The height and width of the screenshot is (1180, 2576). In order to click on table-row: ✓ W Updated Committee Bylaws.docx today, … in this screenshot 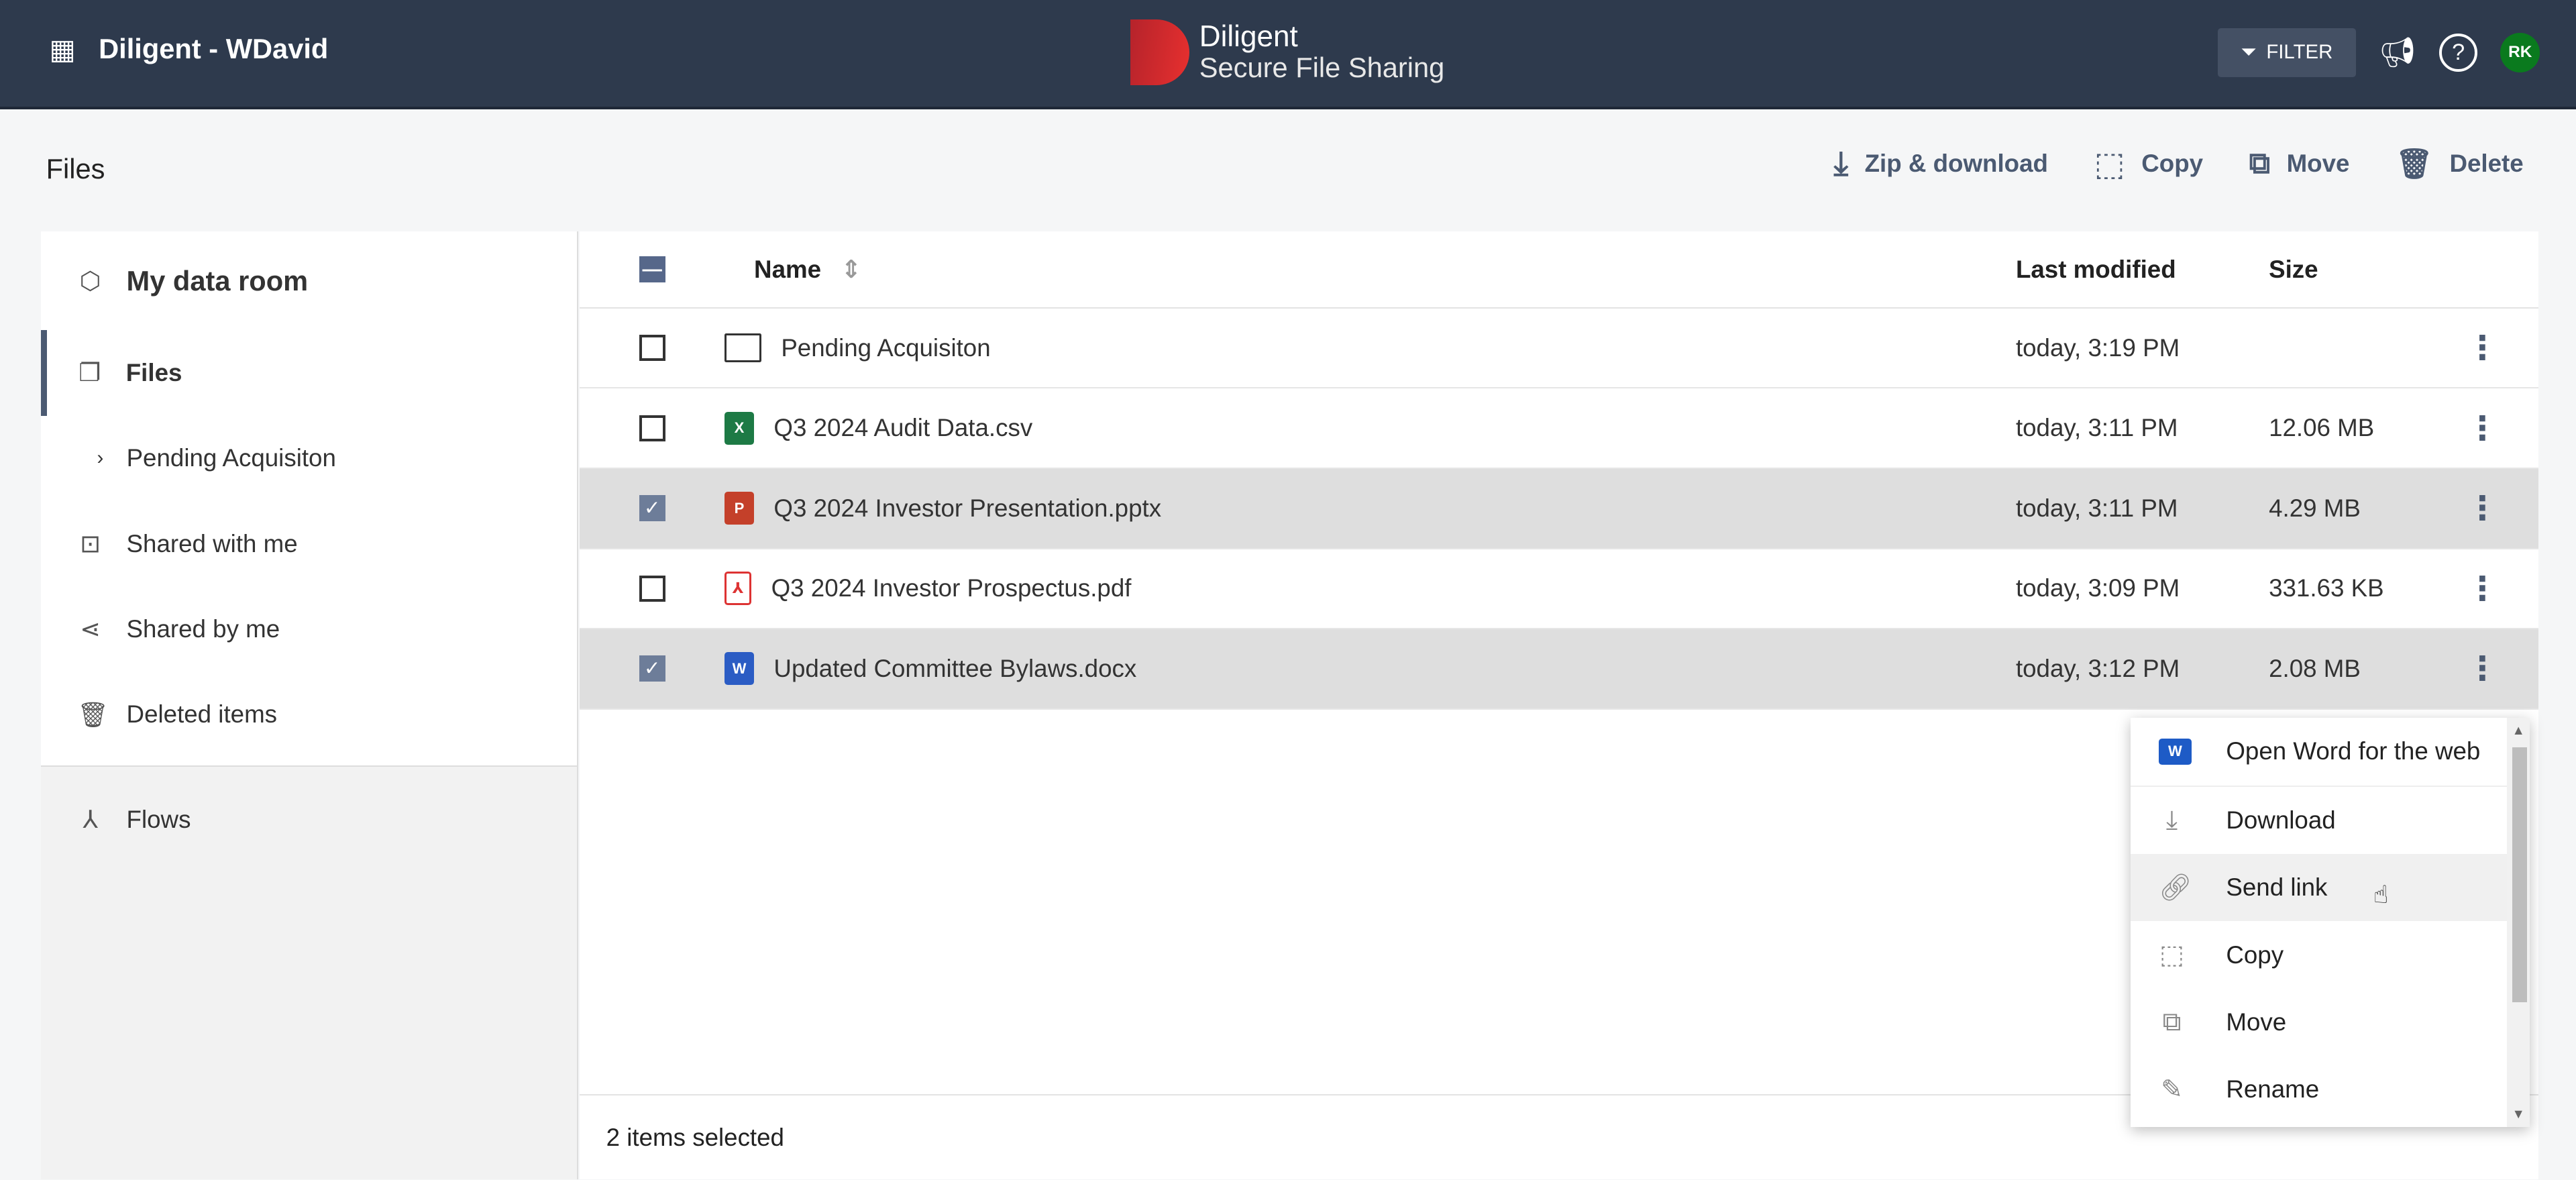, I will do `click(1559, 669)`.